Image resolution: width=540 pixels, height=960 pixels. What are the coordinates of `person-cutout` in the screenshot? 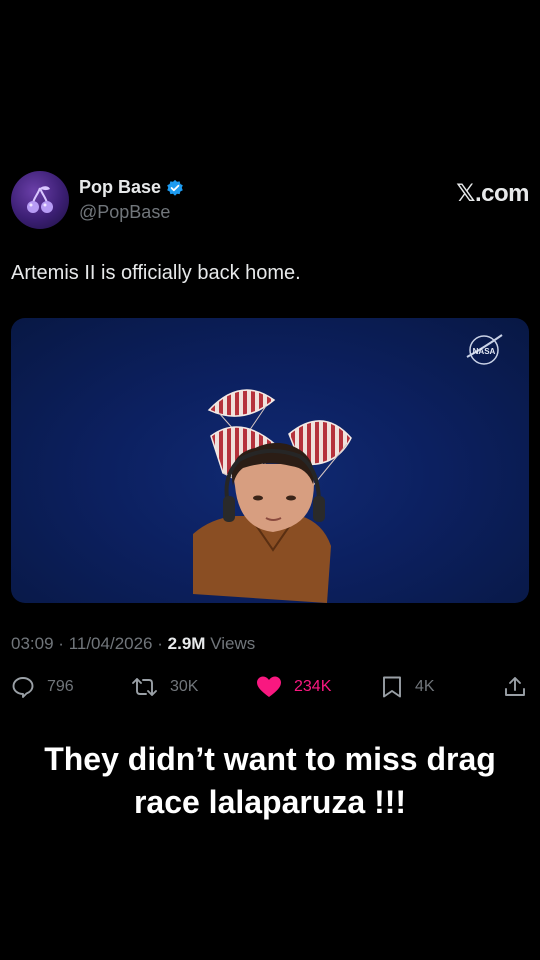 It's located at (262, 522).